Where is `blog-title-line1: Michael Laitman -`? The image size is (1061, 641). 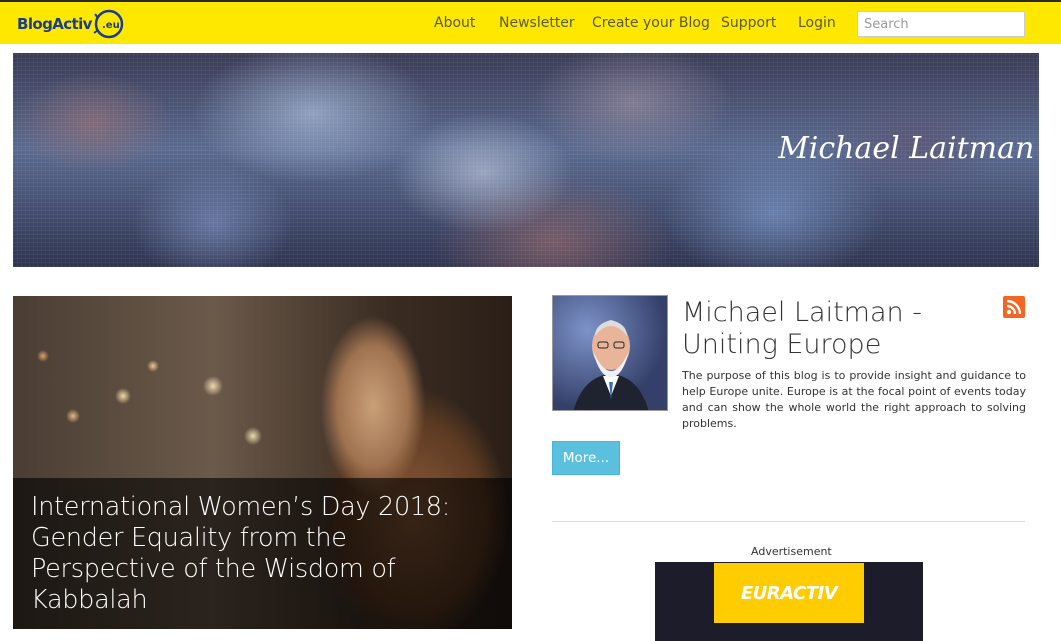 blog-title-line1: Michael Laitman - is located at coordinates (802, 312).